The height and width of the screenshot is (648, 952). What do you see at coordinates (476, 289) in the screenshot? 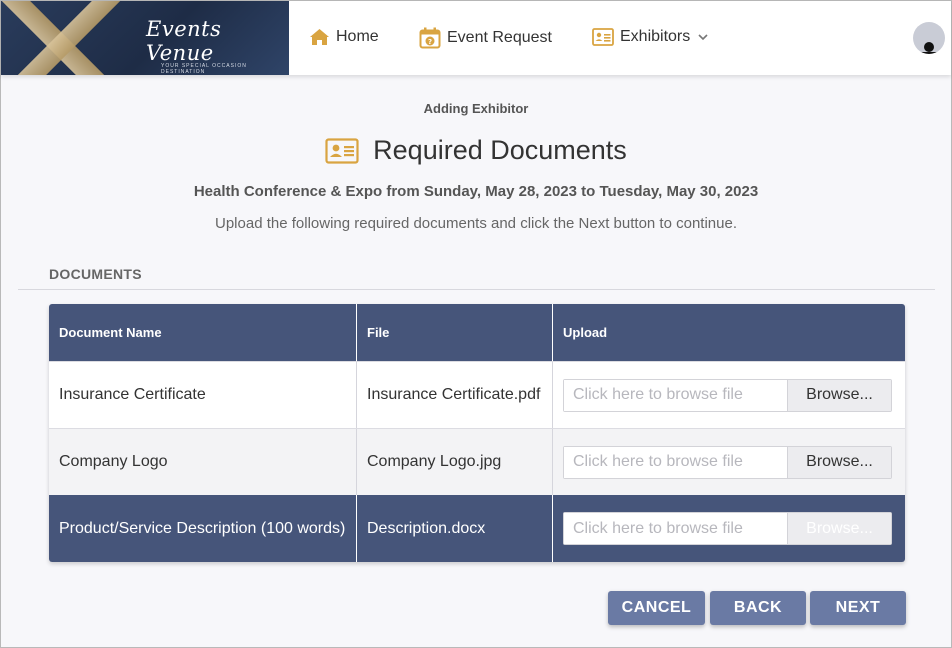
I see `section-divider` at bounding box center [476, 289].